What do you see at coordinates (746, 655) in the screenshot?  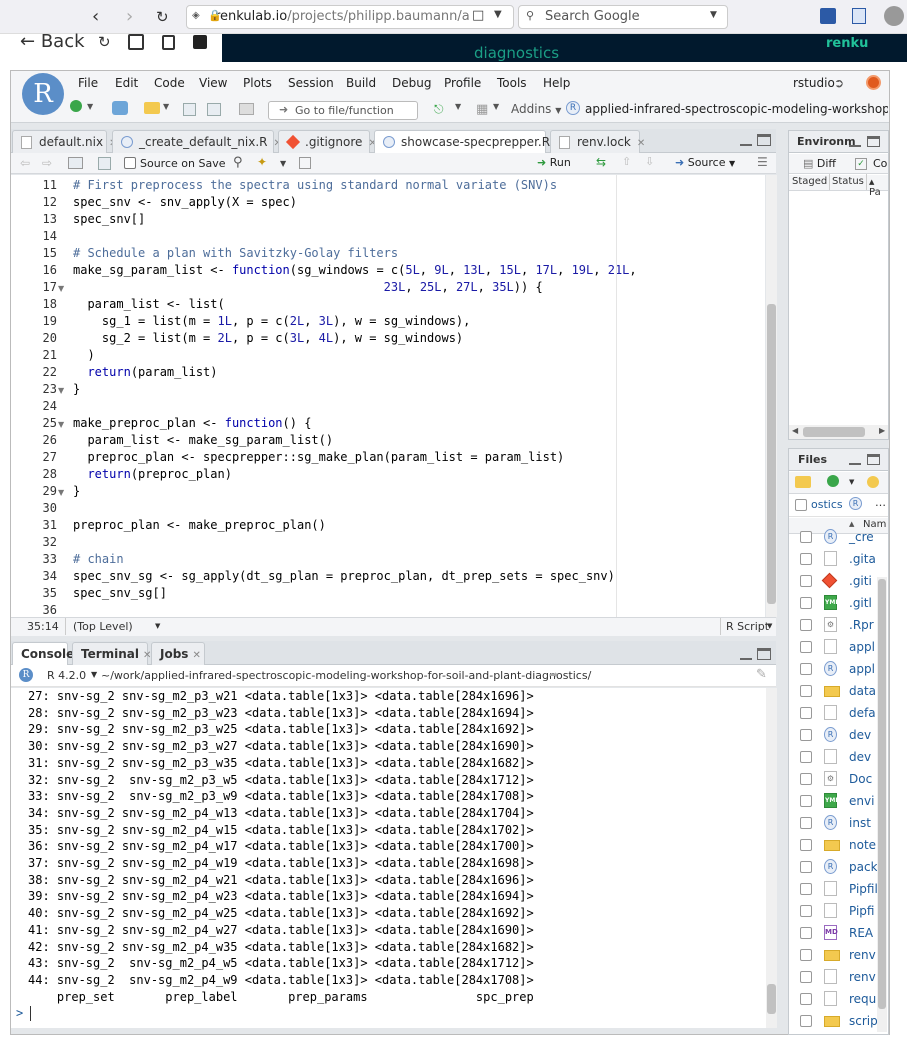 I see `minimize-console-icon` at bounding box center [746, 655].